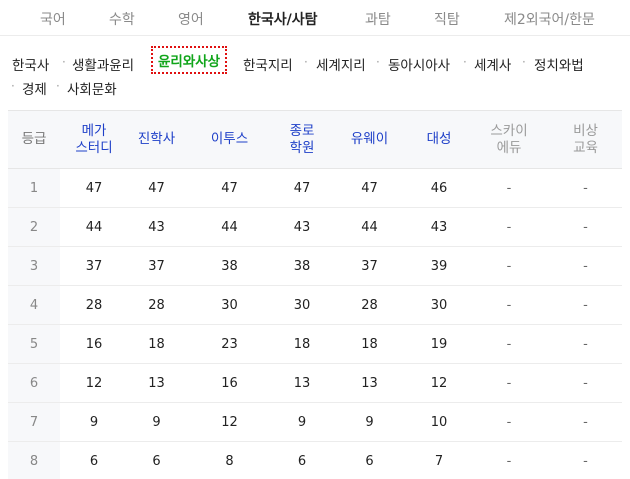 This screenshot has height=479, width=630. I want to click on cell-grade: 6, so click(34, 383).